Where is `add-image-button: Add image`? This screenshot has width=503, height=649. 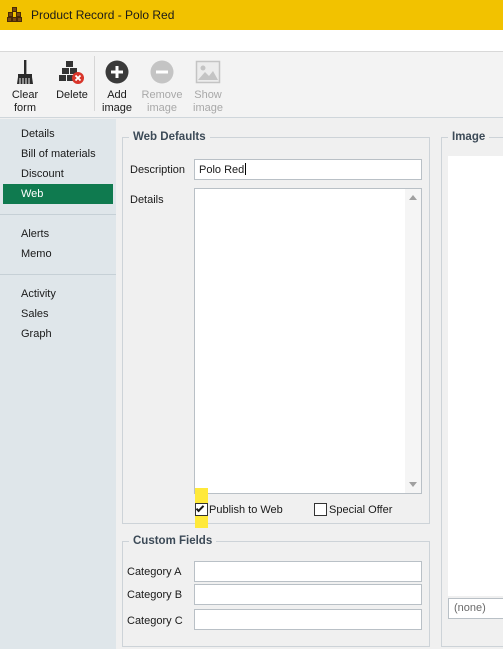
add-image-button: Add image is located at coordinates (117, 84).